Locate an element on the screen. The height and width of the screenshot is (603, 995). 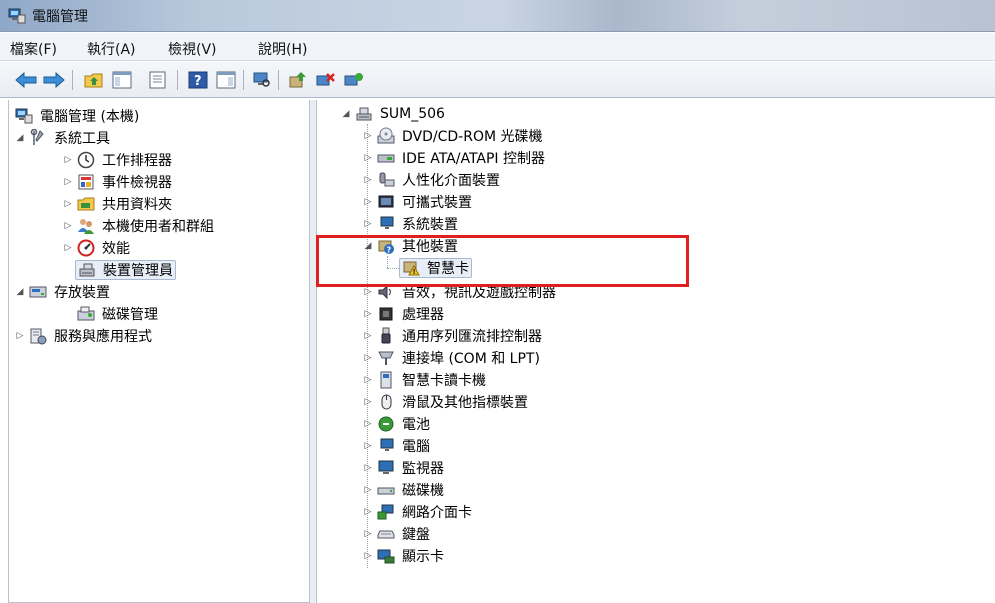
device-ports: ▷ 連接埠 (COM 和 LPT) is located at coordinates (451, 358).